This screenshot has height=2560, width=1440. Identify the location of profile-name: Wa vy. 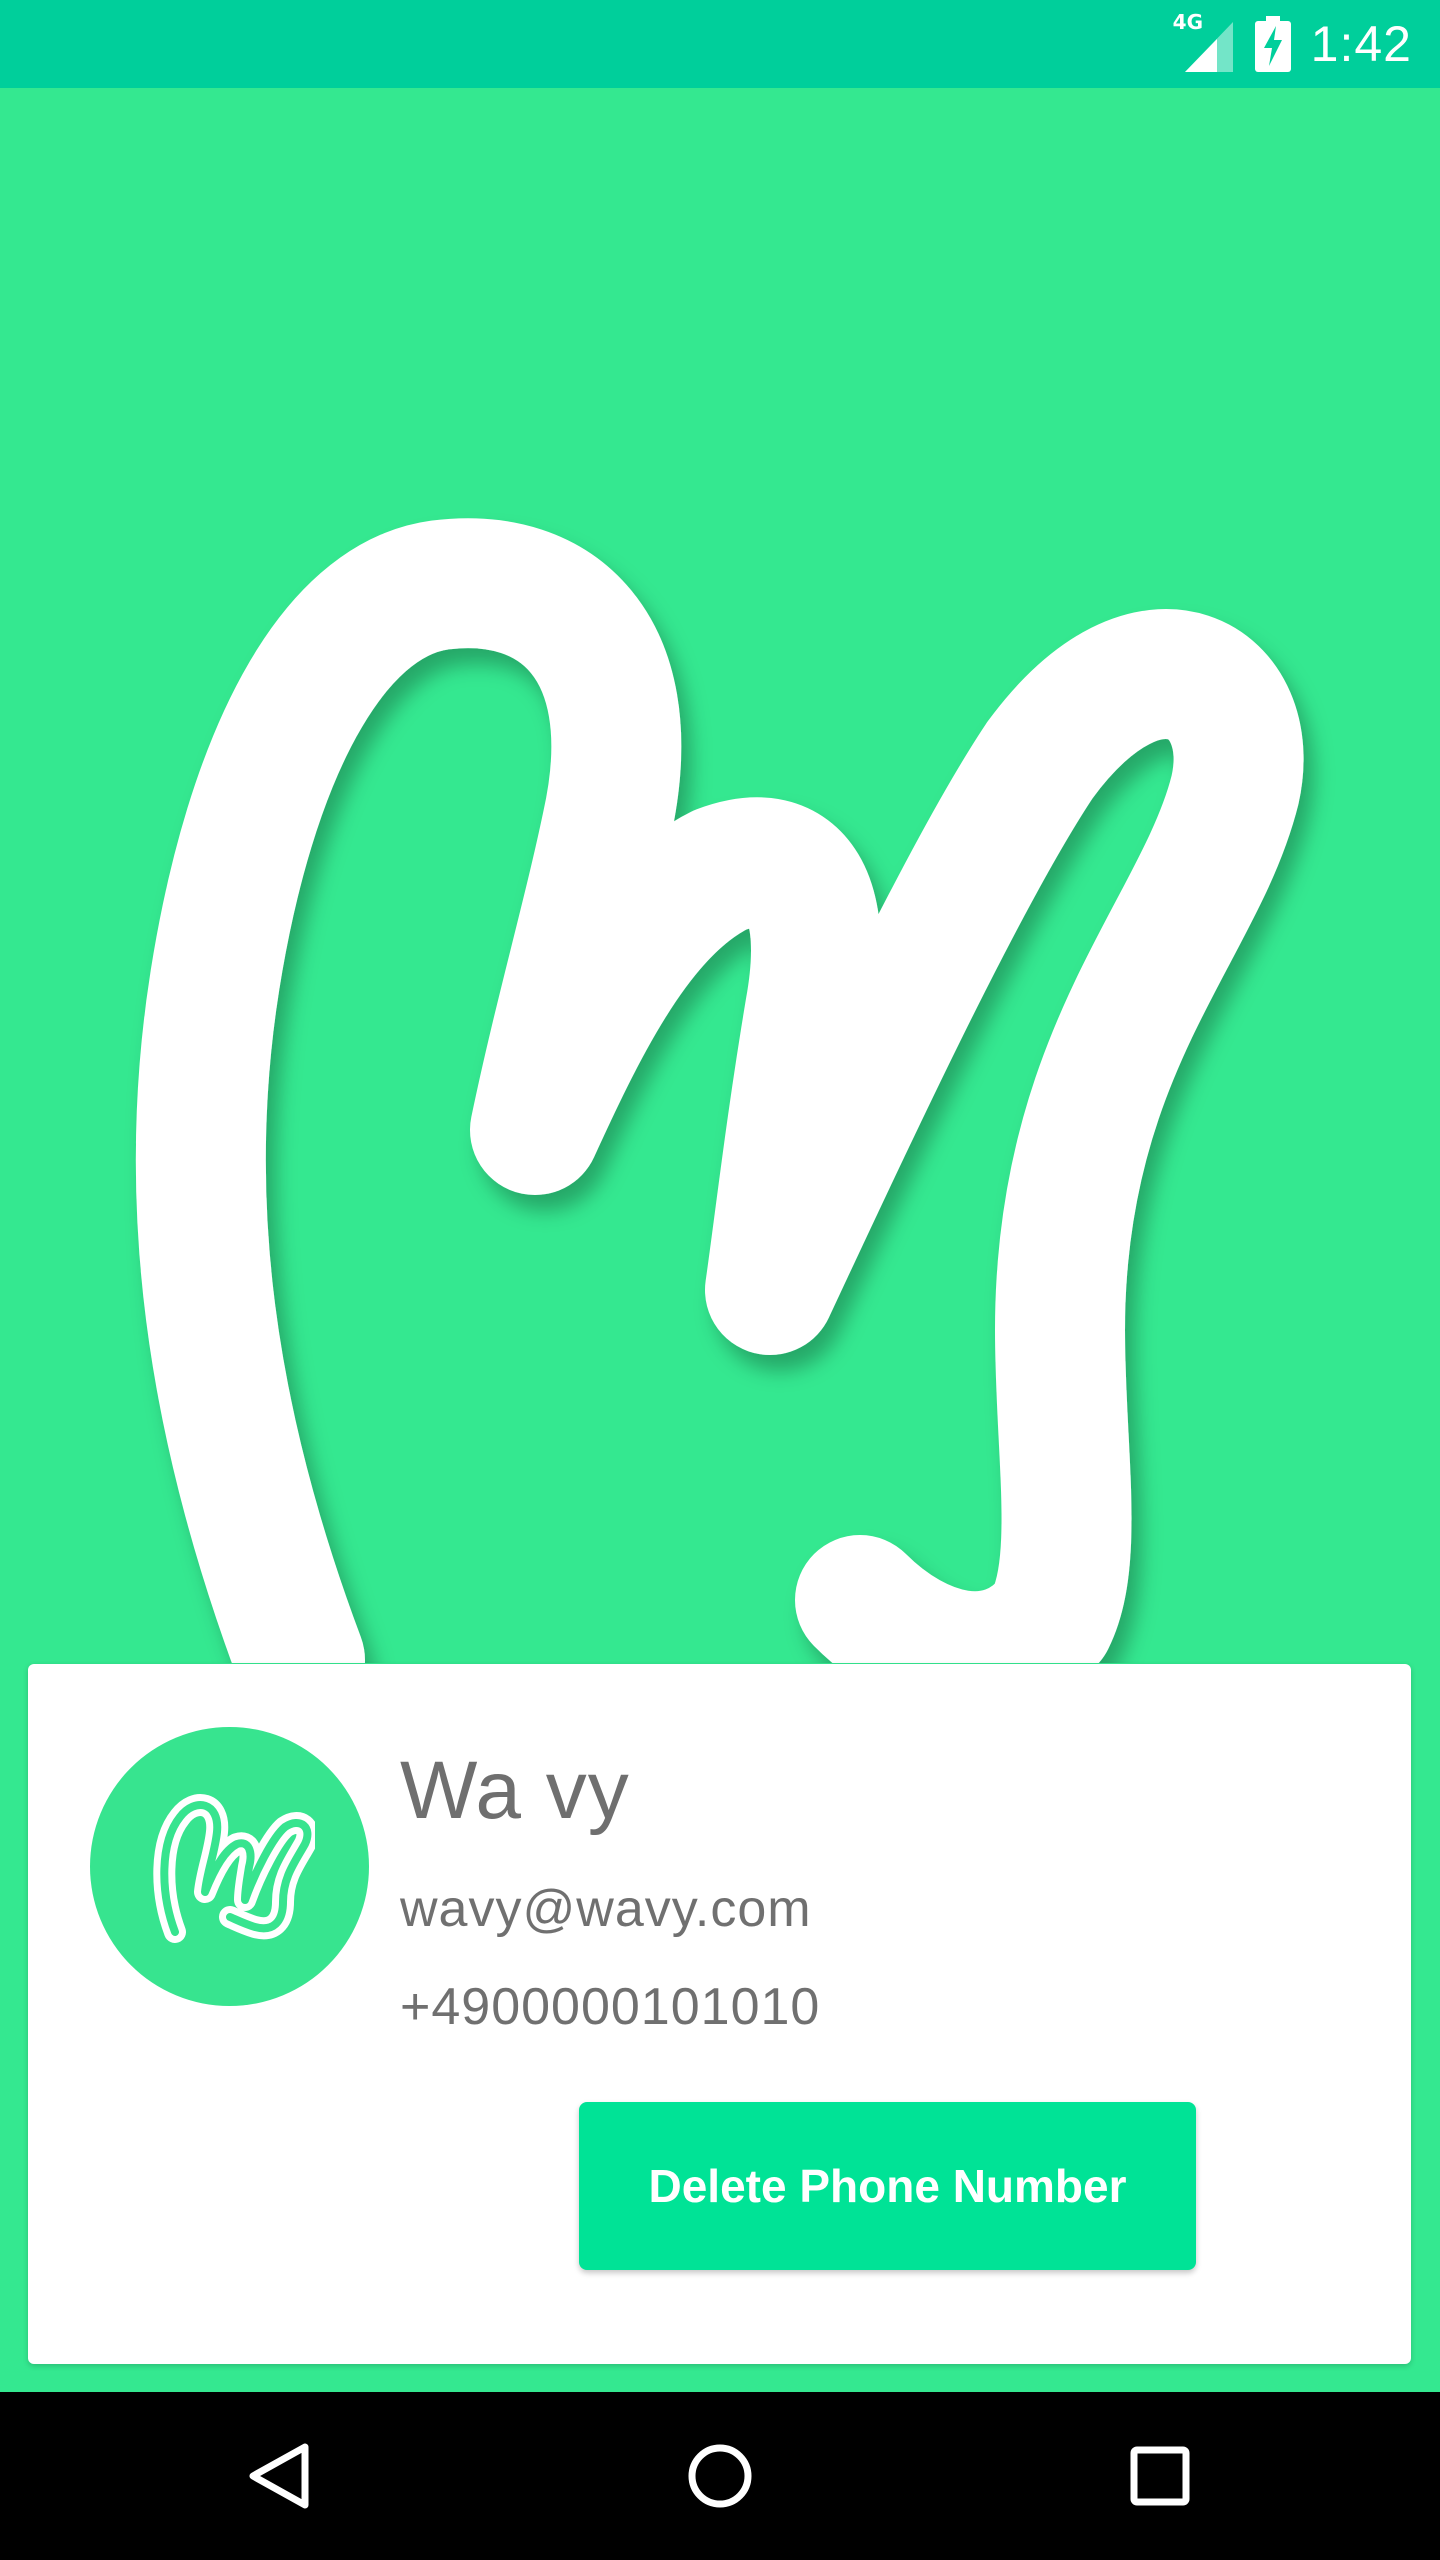
(515, 1790).